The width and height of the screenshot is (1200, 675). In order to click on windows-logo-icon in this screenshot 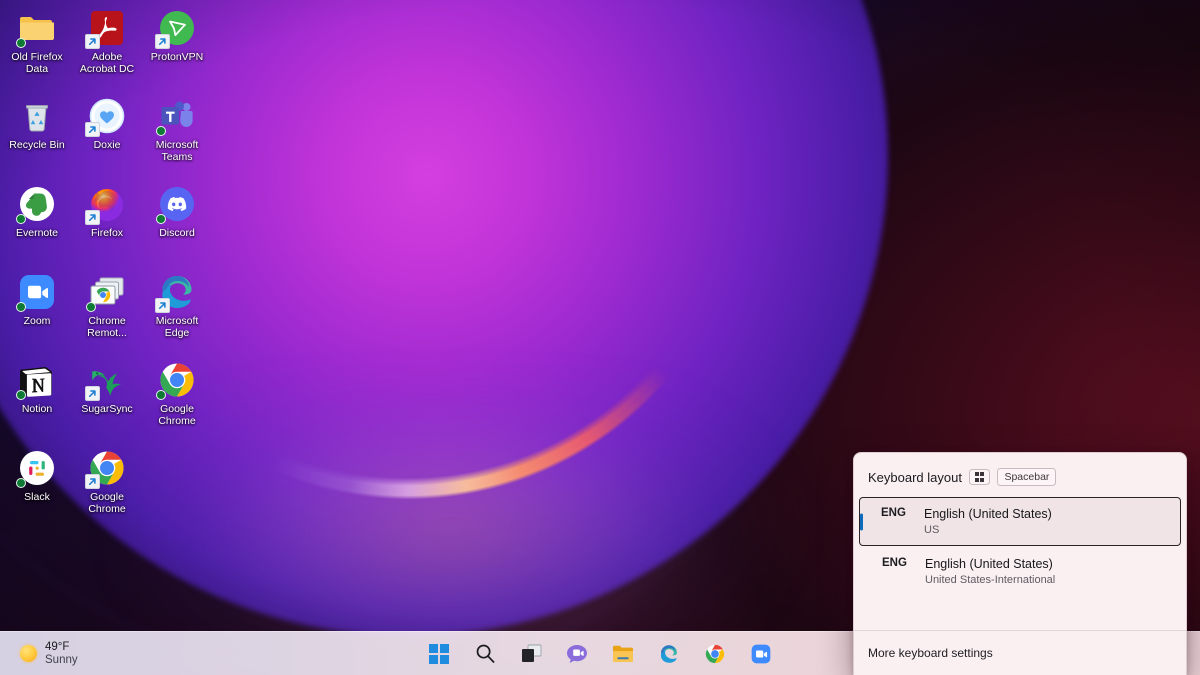, I will do `click(439, 653)`.